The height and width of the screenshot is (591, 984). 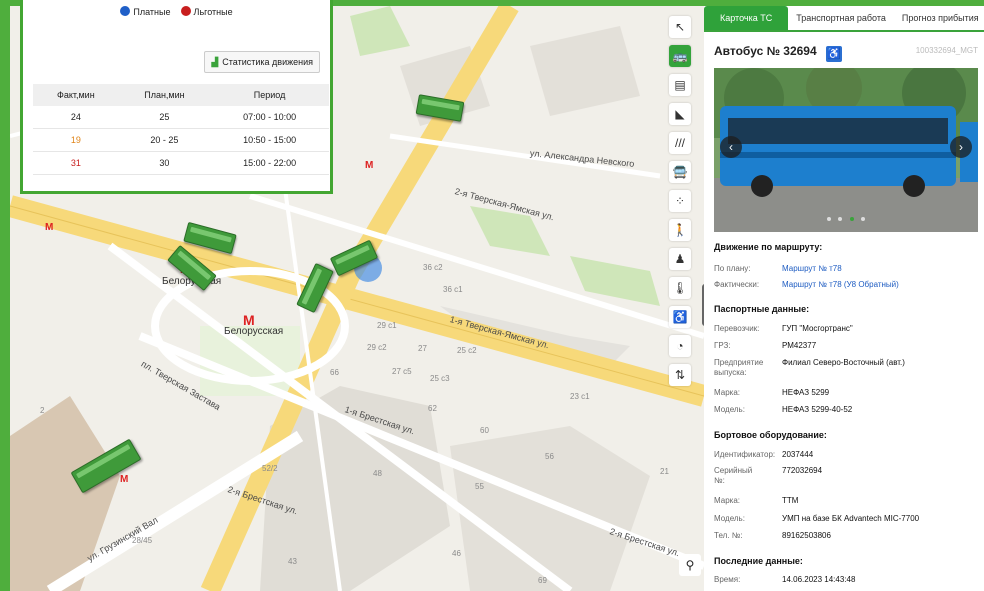 I want to click on movement-stats-button: ▟ Статистика движения, so click(x=262, y=62).